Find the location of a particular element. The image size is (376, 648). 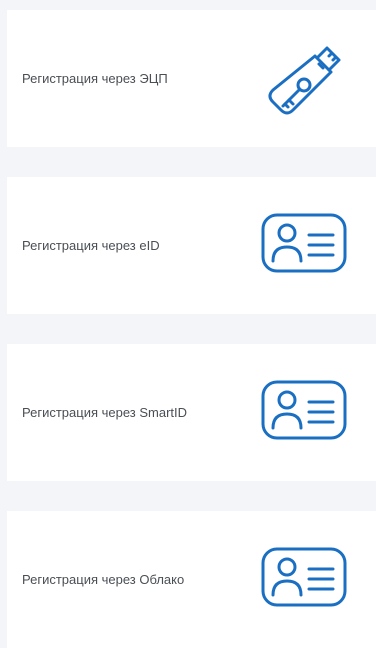

registration-option-label: Регистрация через eID is located at coordinates (91, 245).